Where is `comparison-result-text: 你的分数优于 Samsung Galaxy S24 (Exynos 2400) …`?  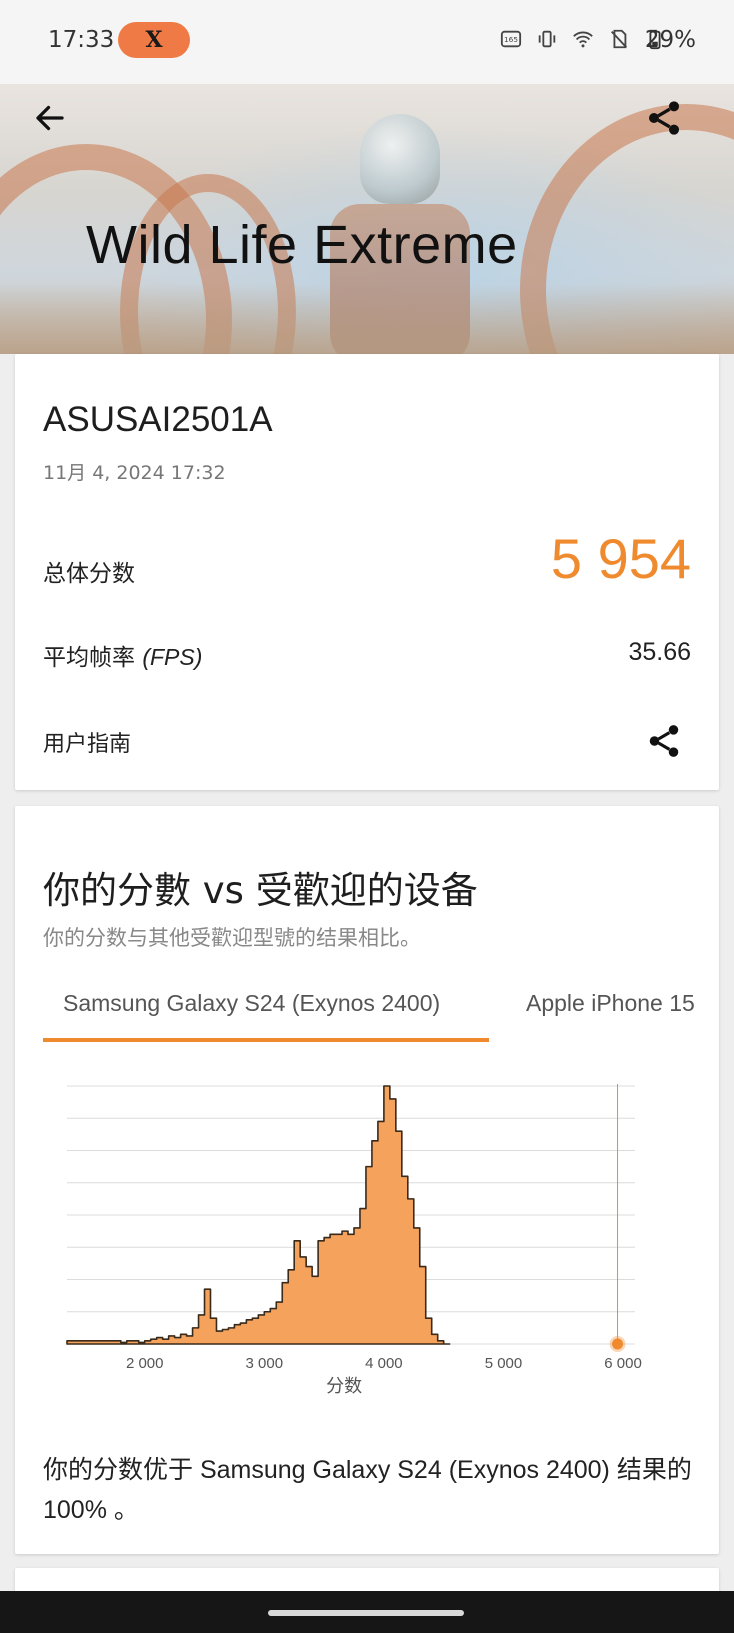
comparison-result-text: 你的分数优于 Samsung Galaxy S24 (Exynos 2400) … is located at coordinates (367, 1490).